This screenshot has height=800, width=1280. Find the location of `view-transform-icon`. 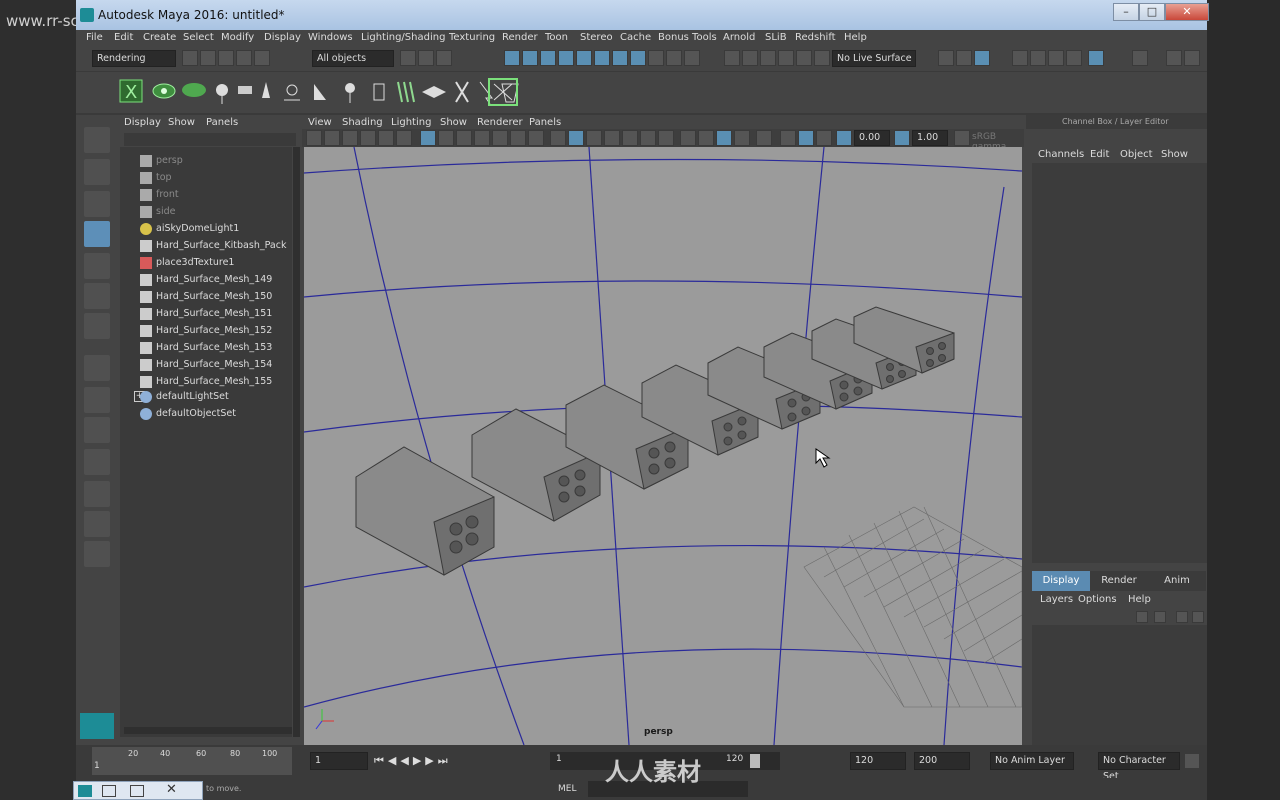

view-transform-icon is located at coordinates (962, 138).